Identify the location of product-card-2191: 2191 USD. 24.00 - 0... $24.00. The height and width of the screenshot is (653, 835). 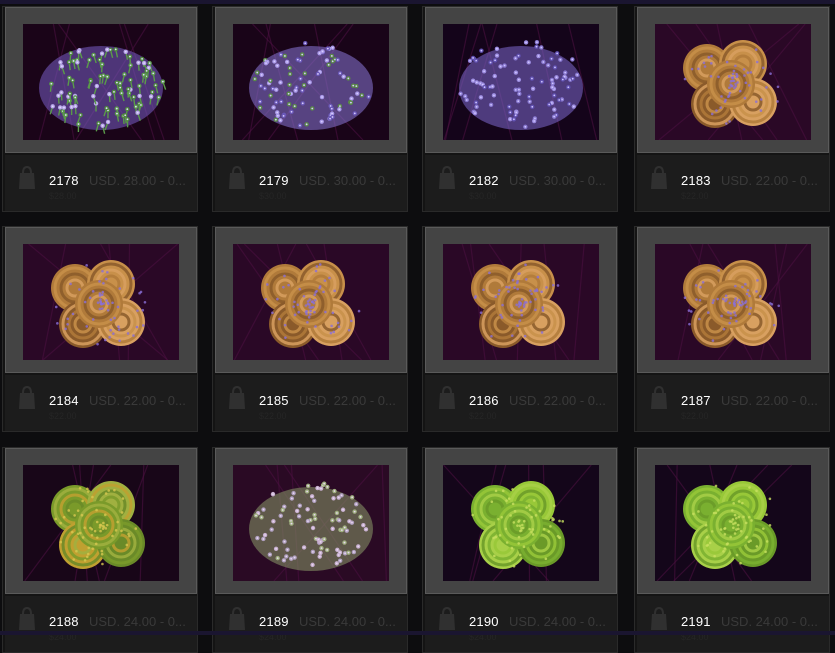
(732, 550).